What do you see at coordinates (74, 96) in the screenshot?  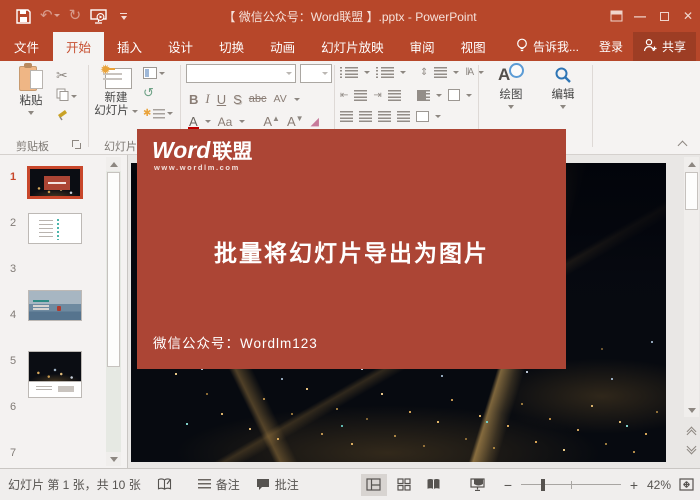 I see `copy-dropdown-icon` at bounding box center [74, 96].